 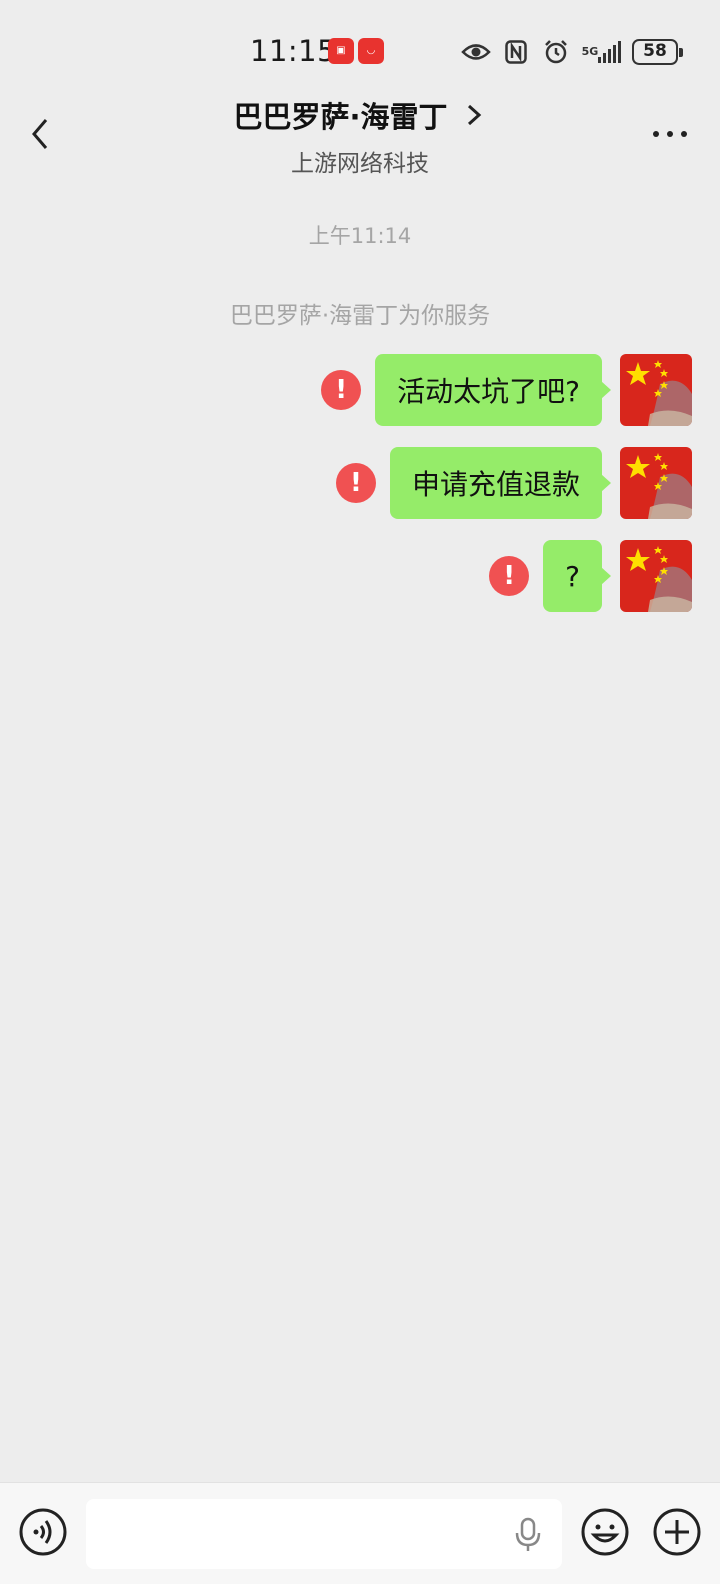 I want to click on plus-button, so click(x=677, y=1532).